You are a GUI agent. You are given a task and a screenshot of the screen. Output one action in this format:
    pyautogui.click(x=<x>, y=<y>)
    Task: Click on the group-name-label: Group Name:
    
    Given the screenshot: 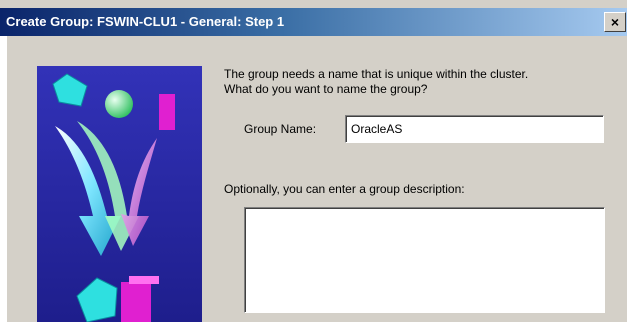 What is the action you would take?
    pyautogui.click(x=280, y=129)
    